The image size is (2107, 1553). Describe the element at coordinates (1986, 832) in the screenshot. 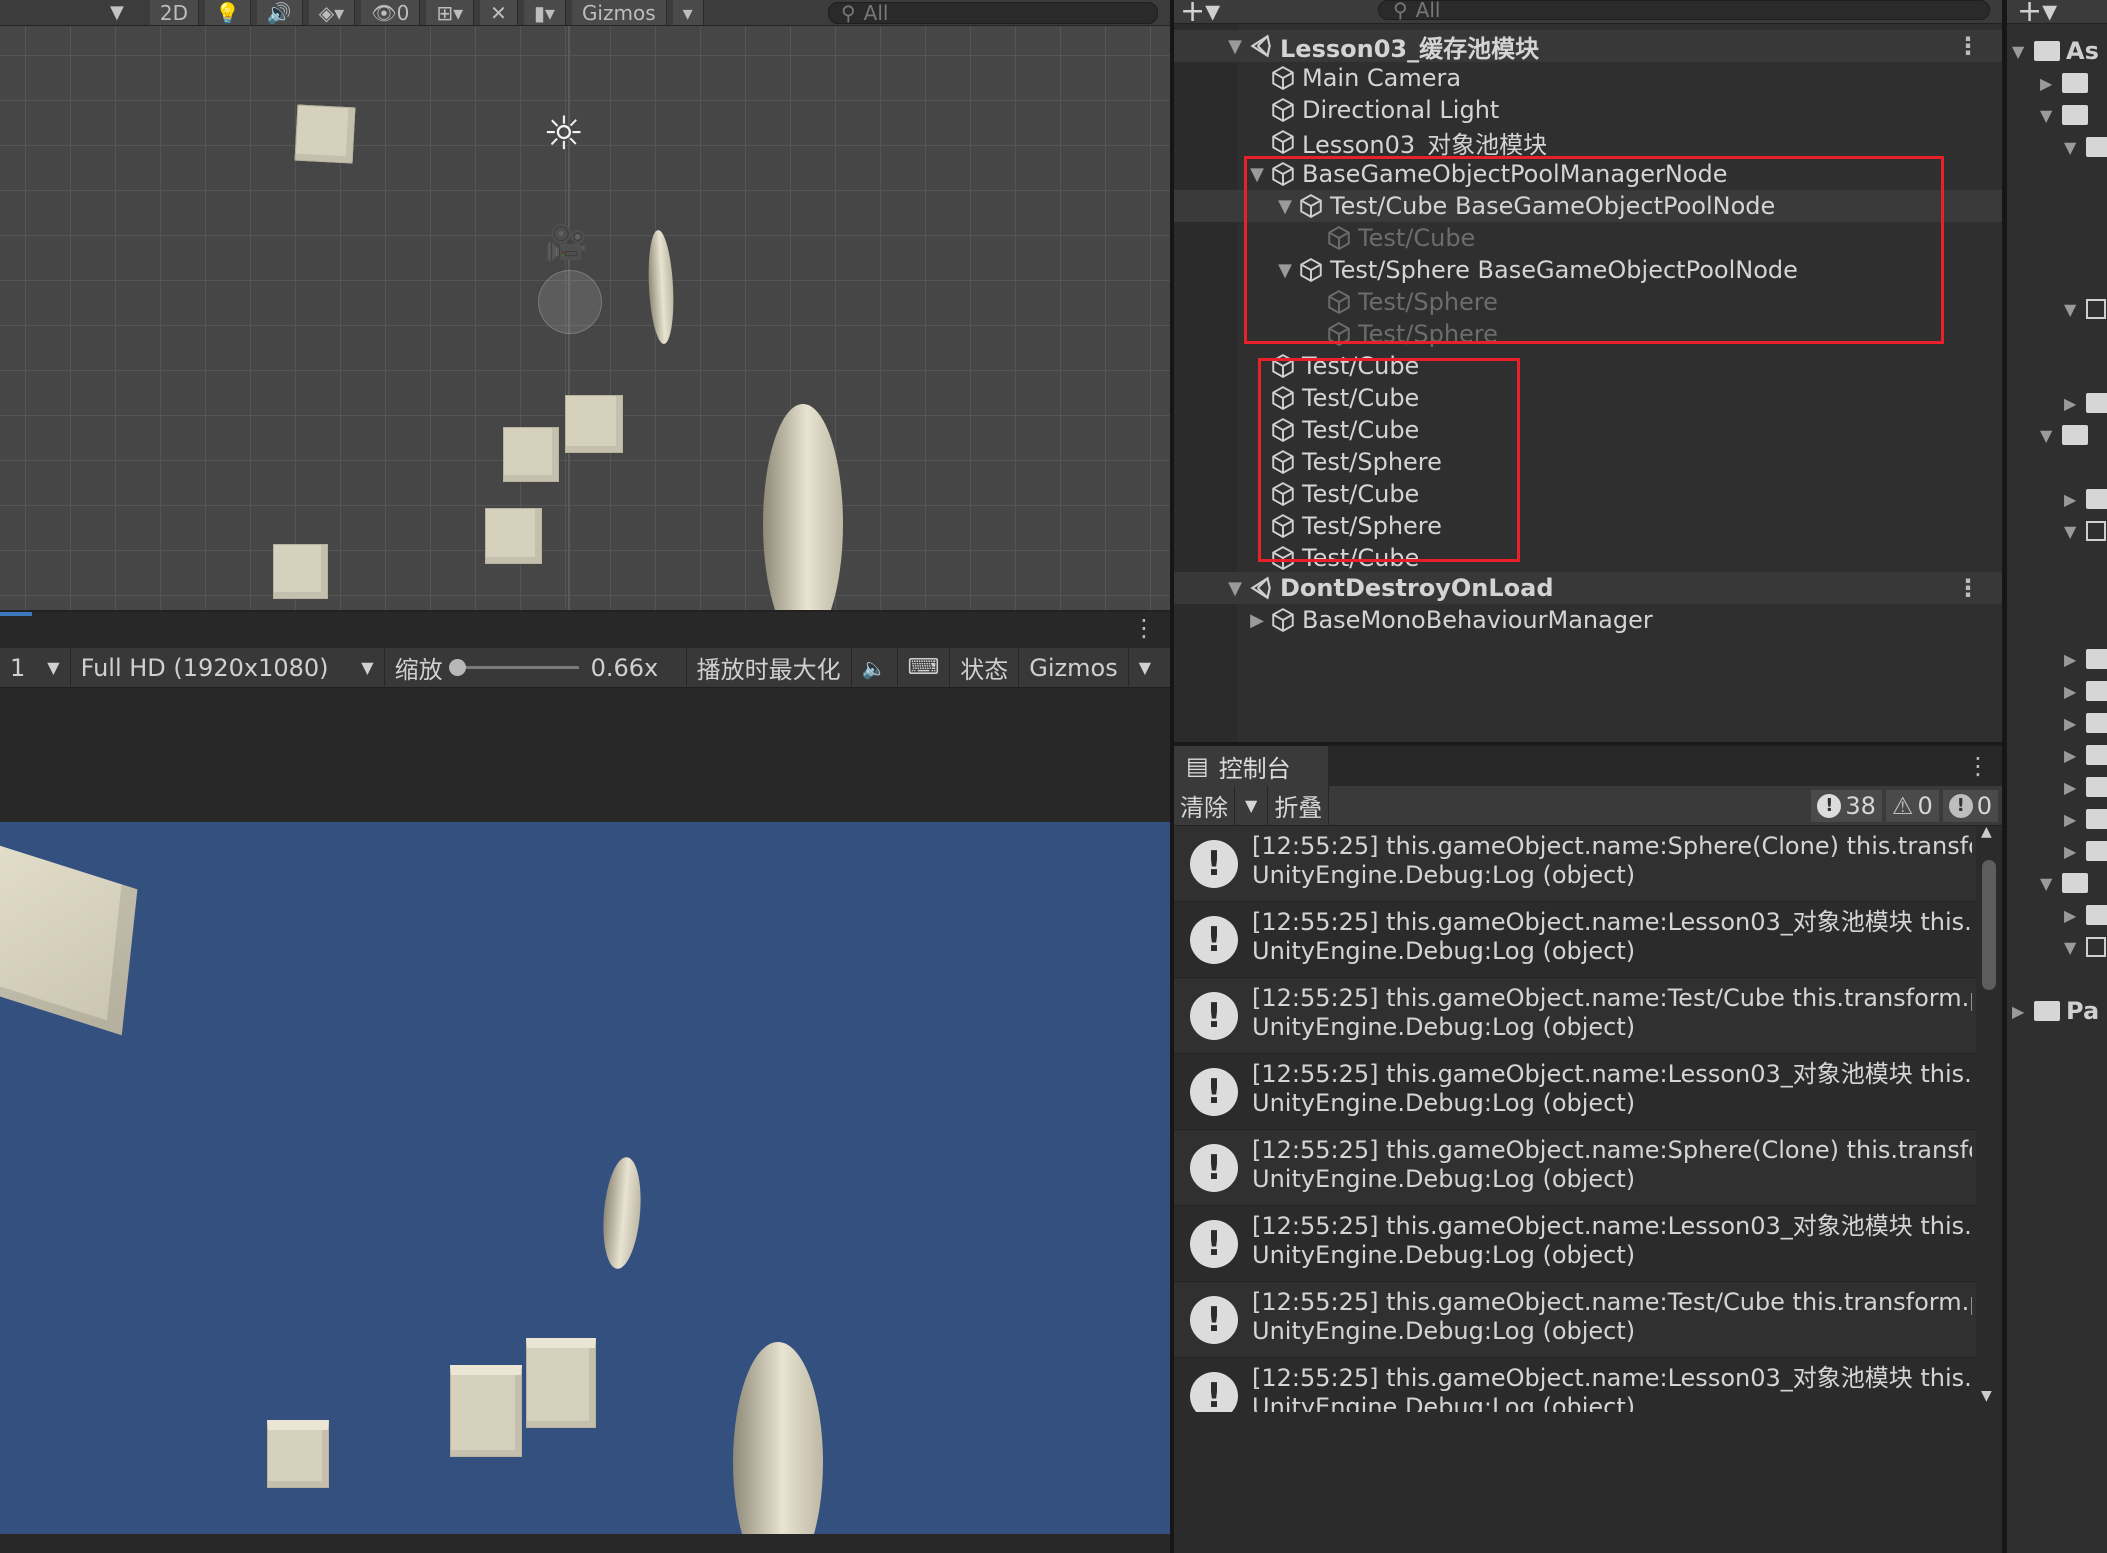

I see `scroll-up-icon: ▲` at that location.